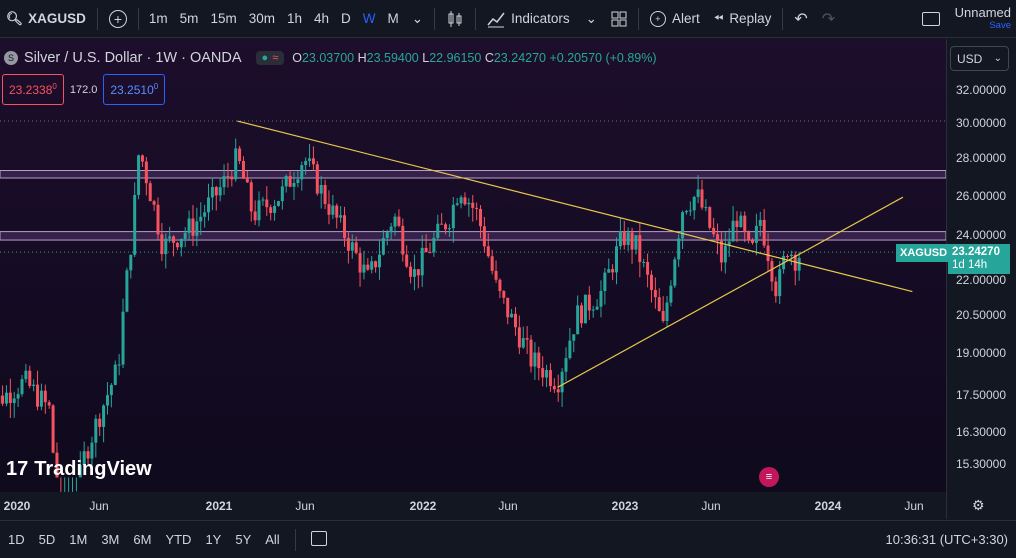  What do you see at coordinates (828, 19) in the screenshot?
I see `redo-button: ↷` at bounding box center [828, 19].